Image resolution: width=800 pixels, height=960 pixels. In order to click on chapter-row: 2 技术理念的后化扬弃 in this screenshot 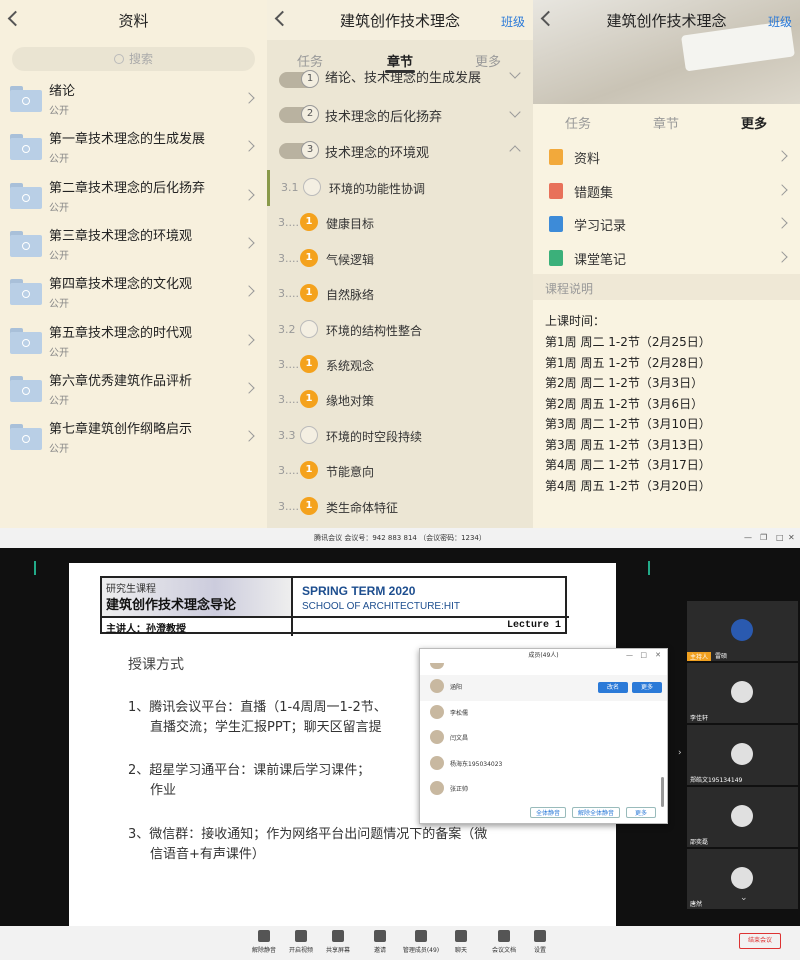, I will do `click(400, 116)`.